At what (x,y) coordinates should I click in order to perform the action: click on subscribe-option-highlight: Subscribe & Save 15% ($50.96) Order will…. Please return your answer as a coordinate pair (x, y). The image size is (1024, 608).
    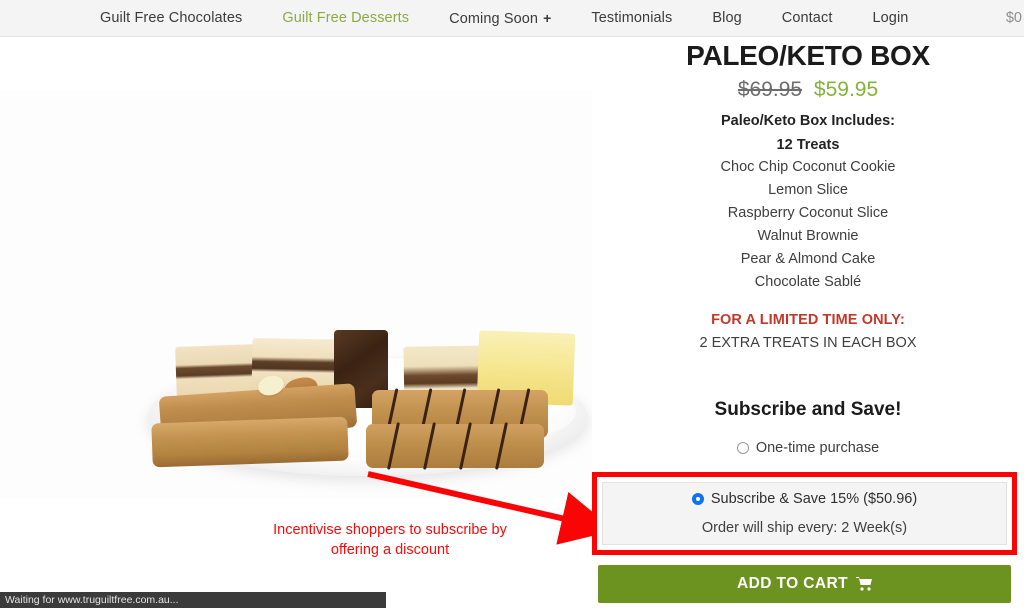
    Looking at the image, I should click on (804, 513).